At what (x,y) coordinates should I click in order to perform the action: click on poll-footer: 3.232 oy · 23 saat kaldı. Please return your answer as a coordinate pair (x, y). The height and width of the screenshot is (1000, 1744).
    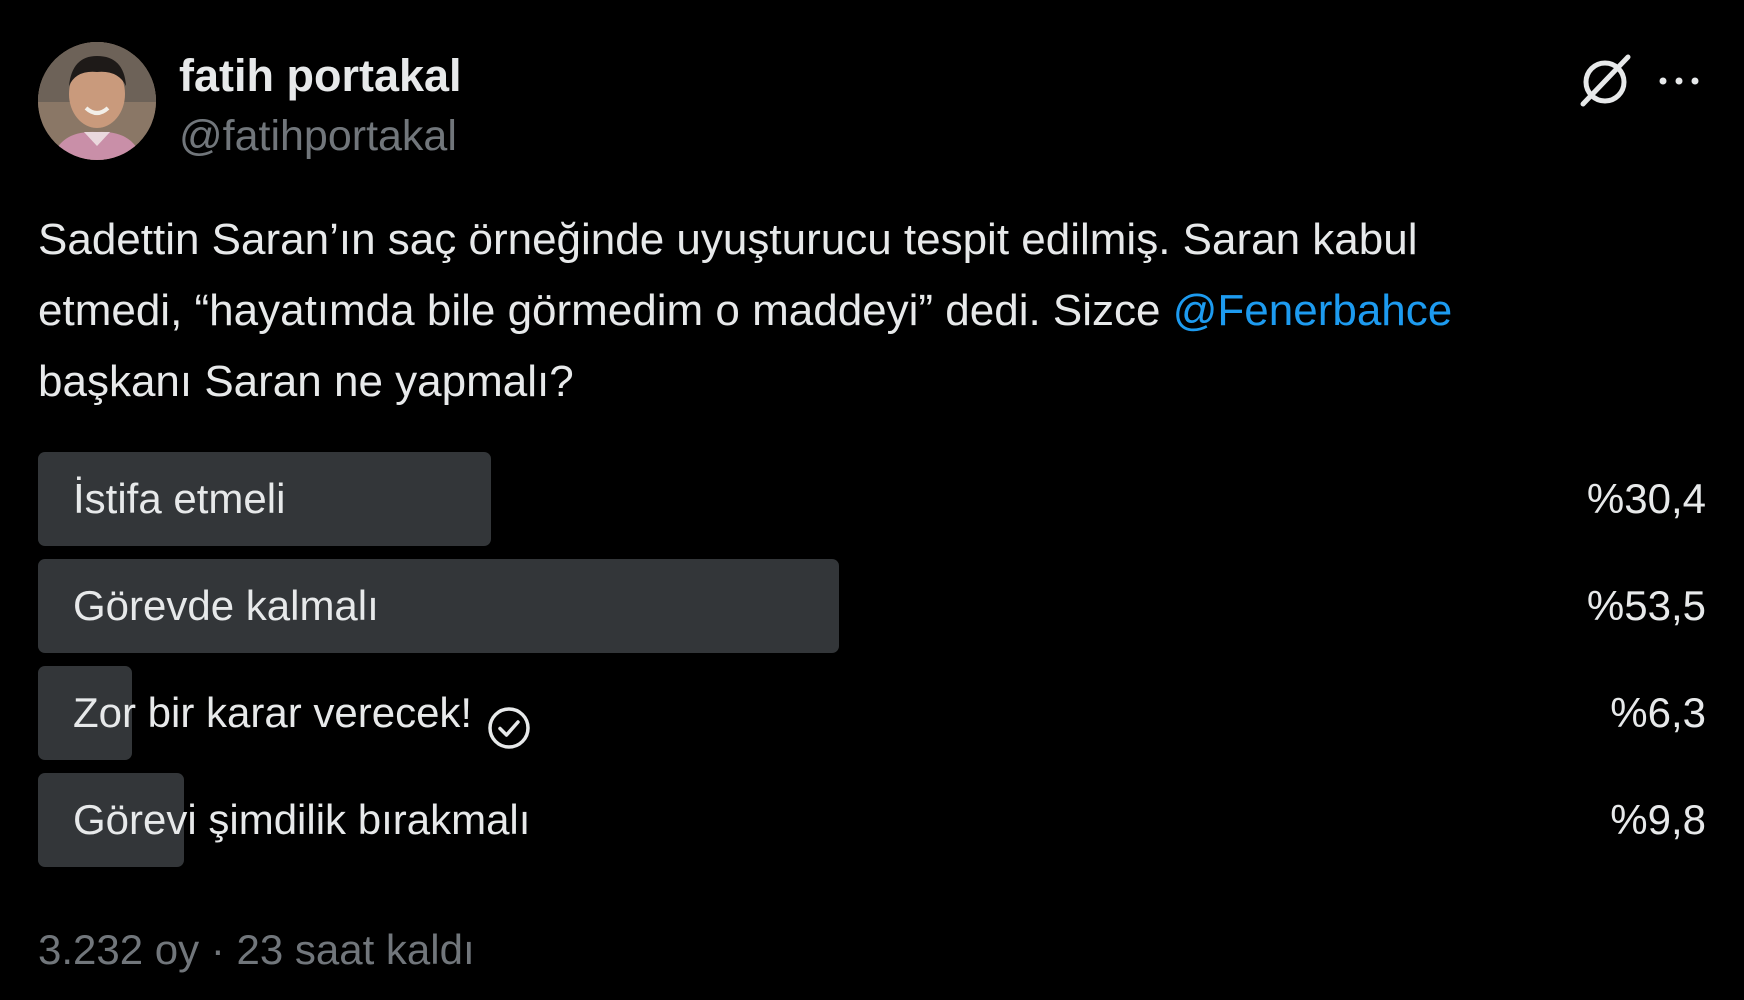
    Looking at the image, I should click on (256, 950).